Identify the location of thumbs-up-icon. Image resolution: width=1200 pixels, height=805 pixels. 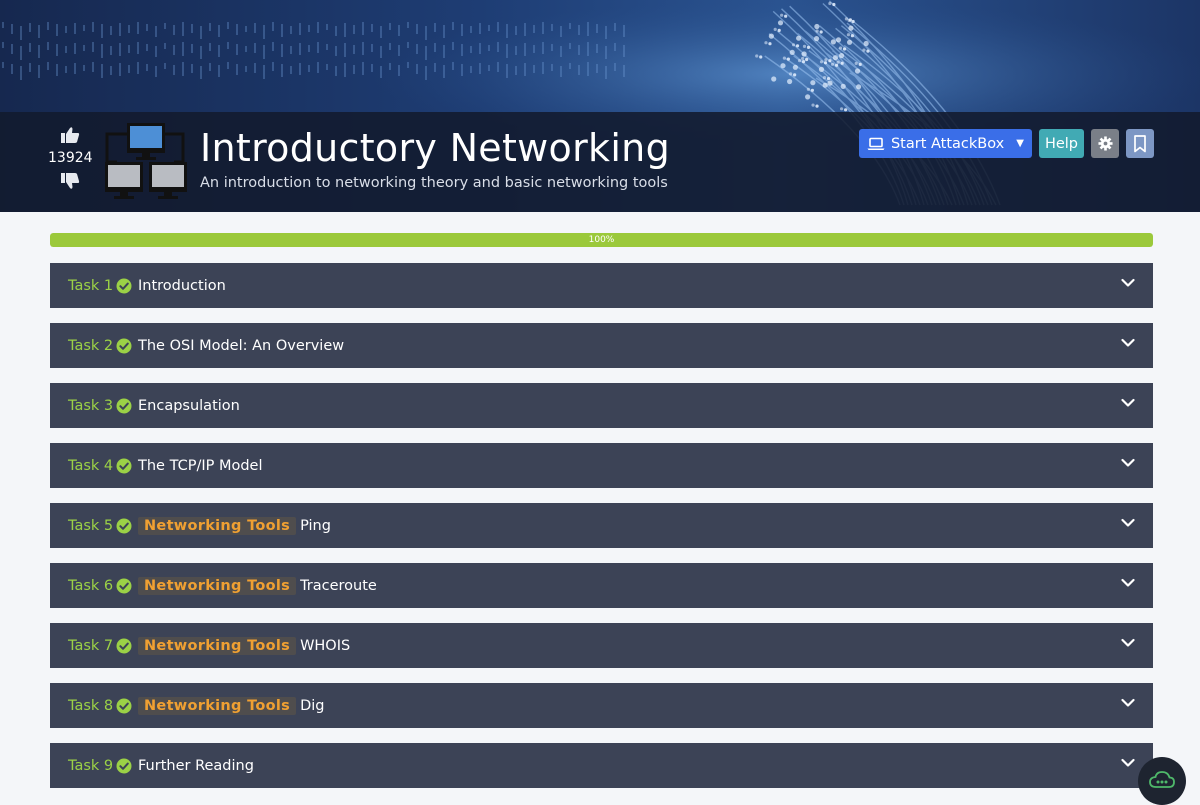
(70, 135).